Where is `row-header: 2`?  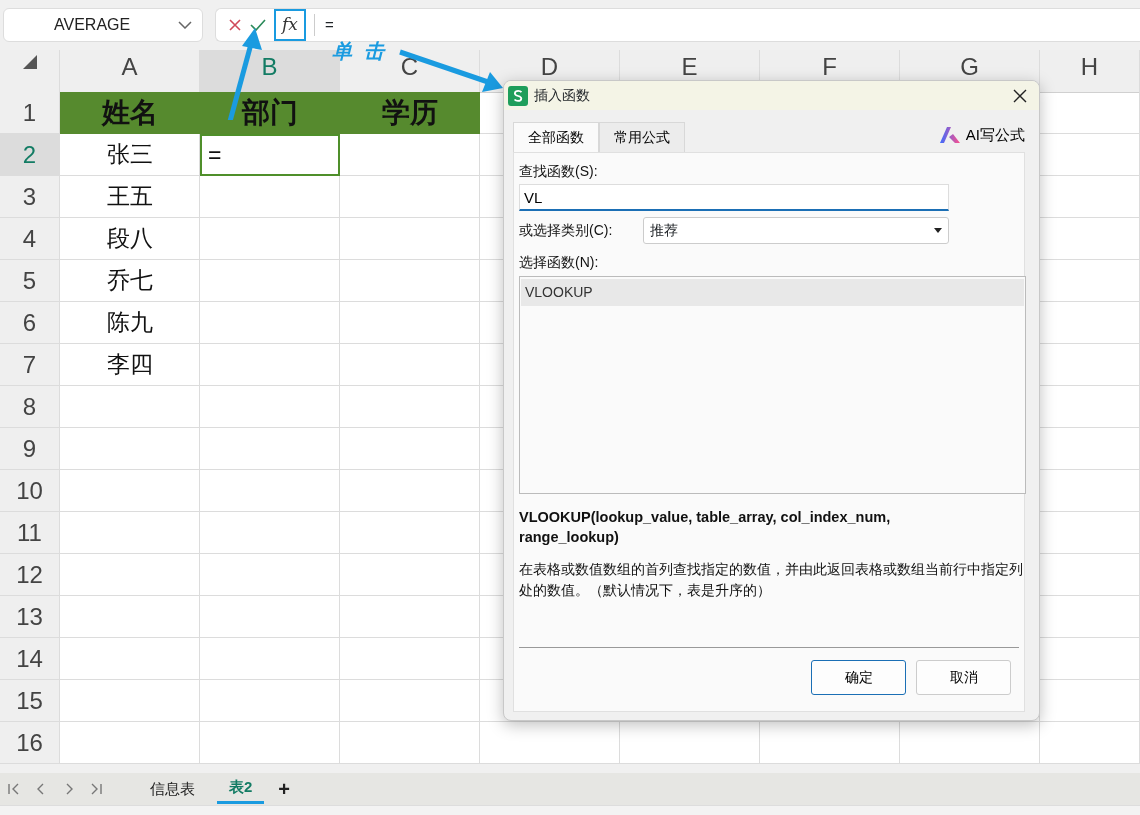
row-header: 2 is located at coordinates (30, 155).